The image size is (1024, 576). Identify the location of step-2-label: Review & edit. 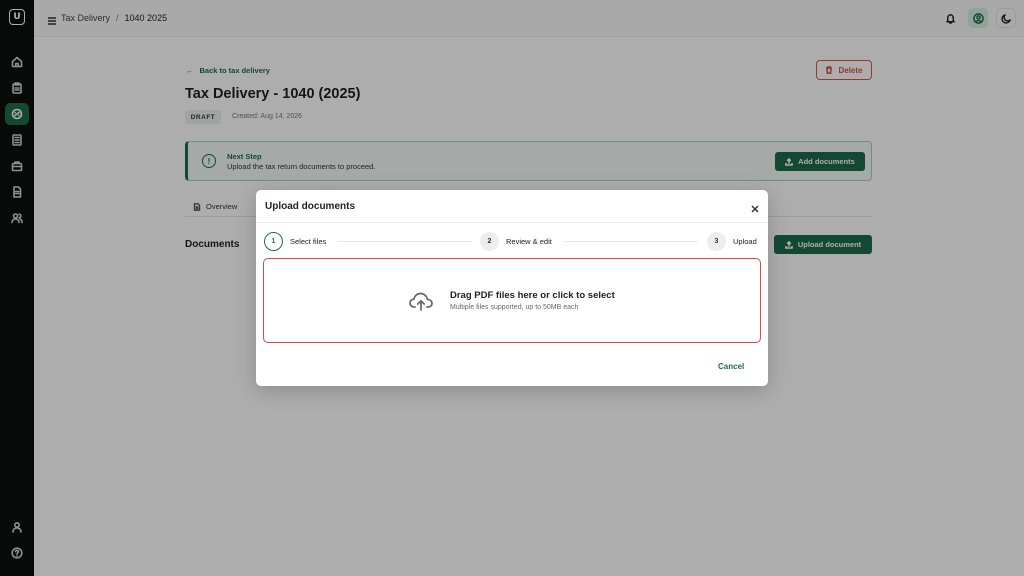
(529, 241).